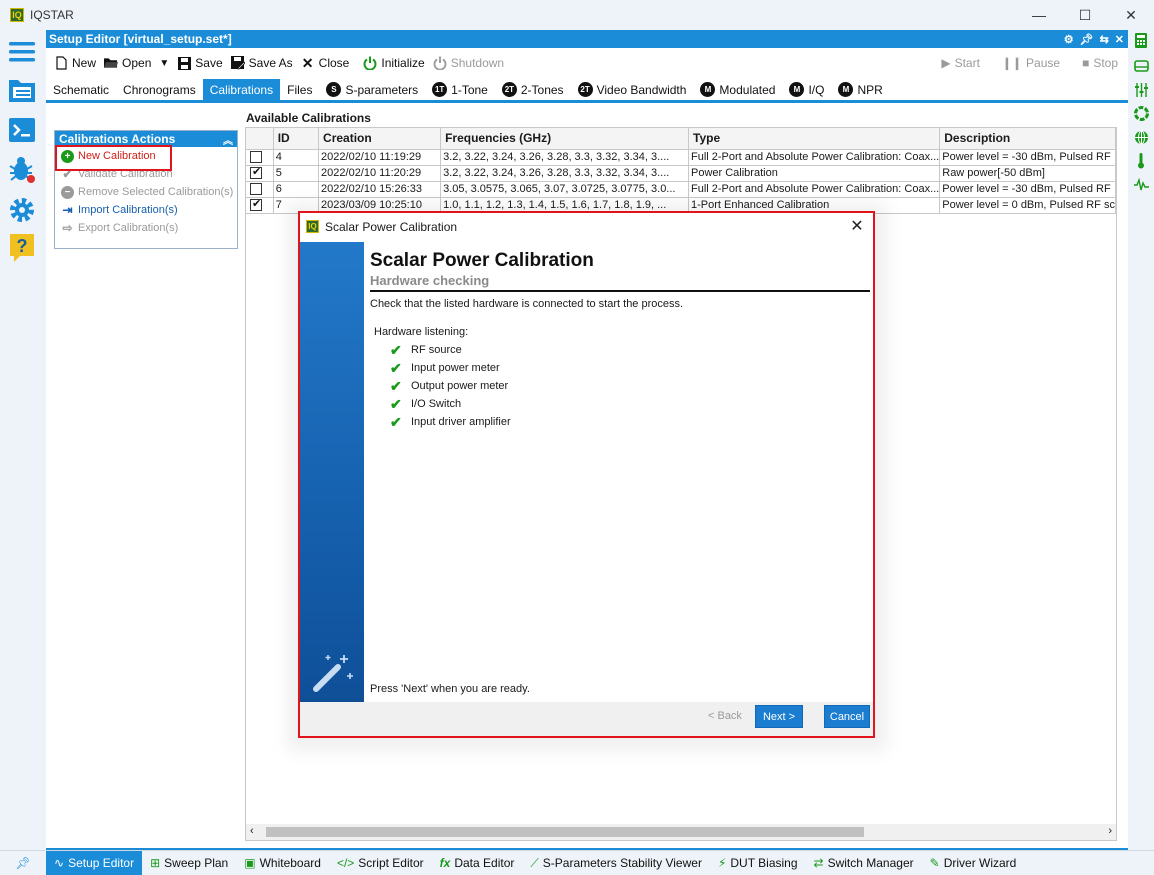 The image size is (1154, 875). I want to click on tab-video-bandwidth: 2T Video Bandwidth, so click(632, 89).